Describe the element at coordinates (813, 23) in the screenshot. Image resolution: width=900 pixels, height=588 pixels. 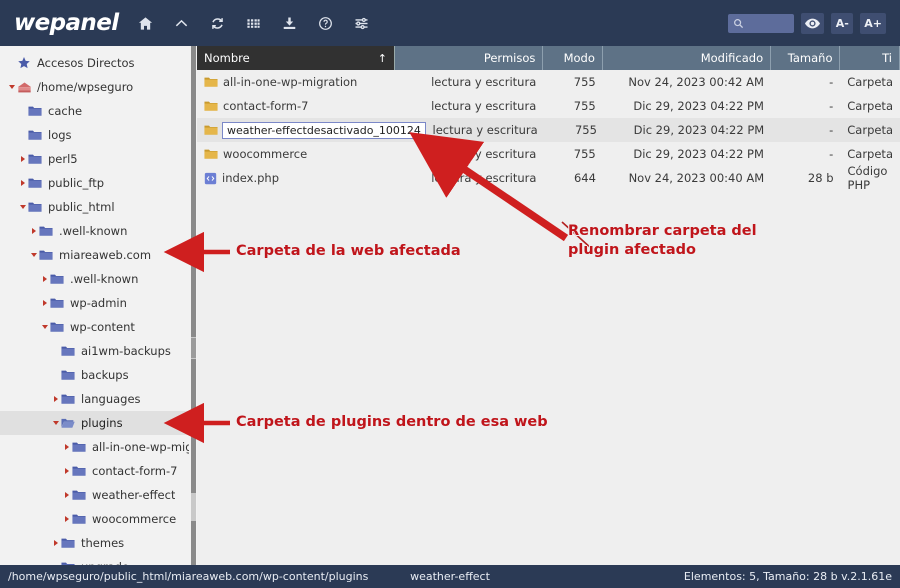
I see `eye-icon` at that location.